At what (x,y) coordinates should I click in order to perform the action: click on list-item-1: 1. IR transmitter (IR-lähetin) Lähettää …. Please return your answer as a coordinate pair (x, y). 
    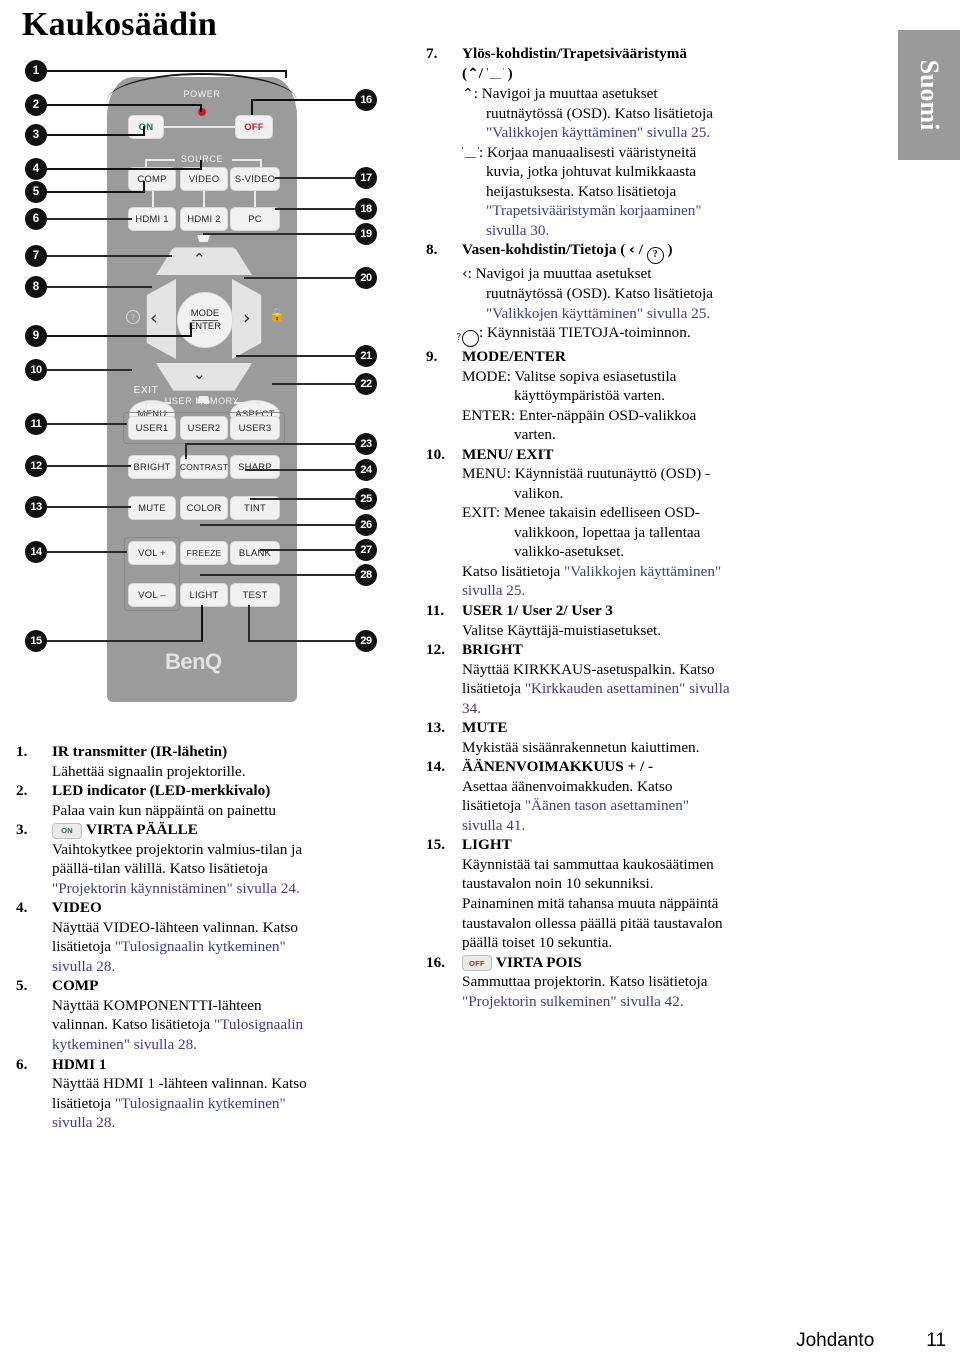
    Looking at the image, I should click on (210, 761).